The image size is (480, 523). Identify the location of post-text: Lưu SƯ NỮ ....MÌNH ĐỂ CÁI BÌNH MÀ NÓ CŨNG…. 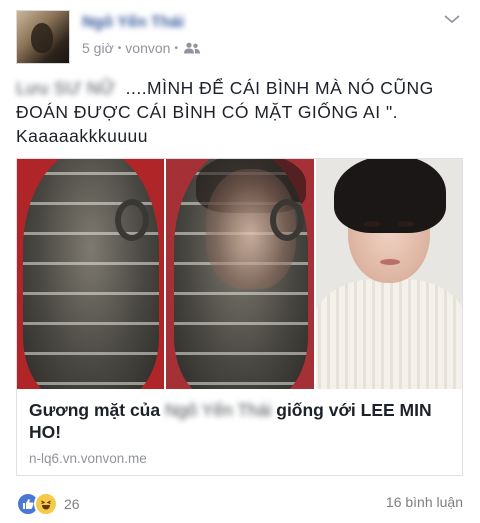
(241, 112).